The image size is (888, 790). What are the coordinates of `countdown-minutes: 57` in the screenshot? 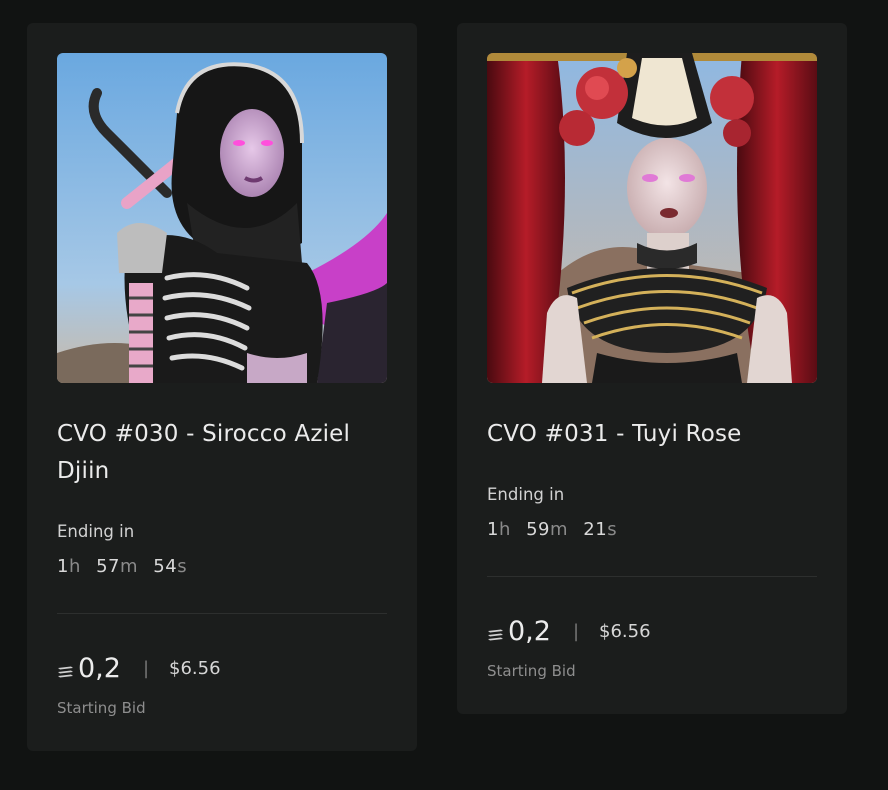 It's located at (108, 566).